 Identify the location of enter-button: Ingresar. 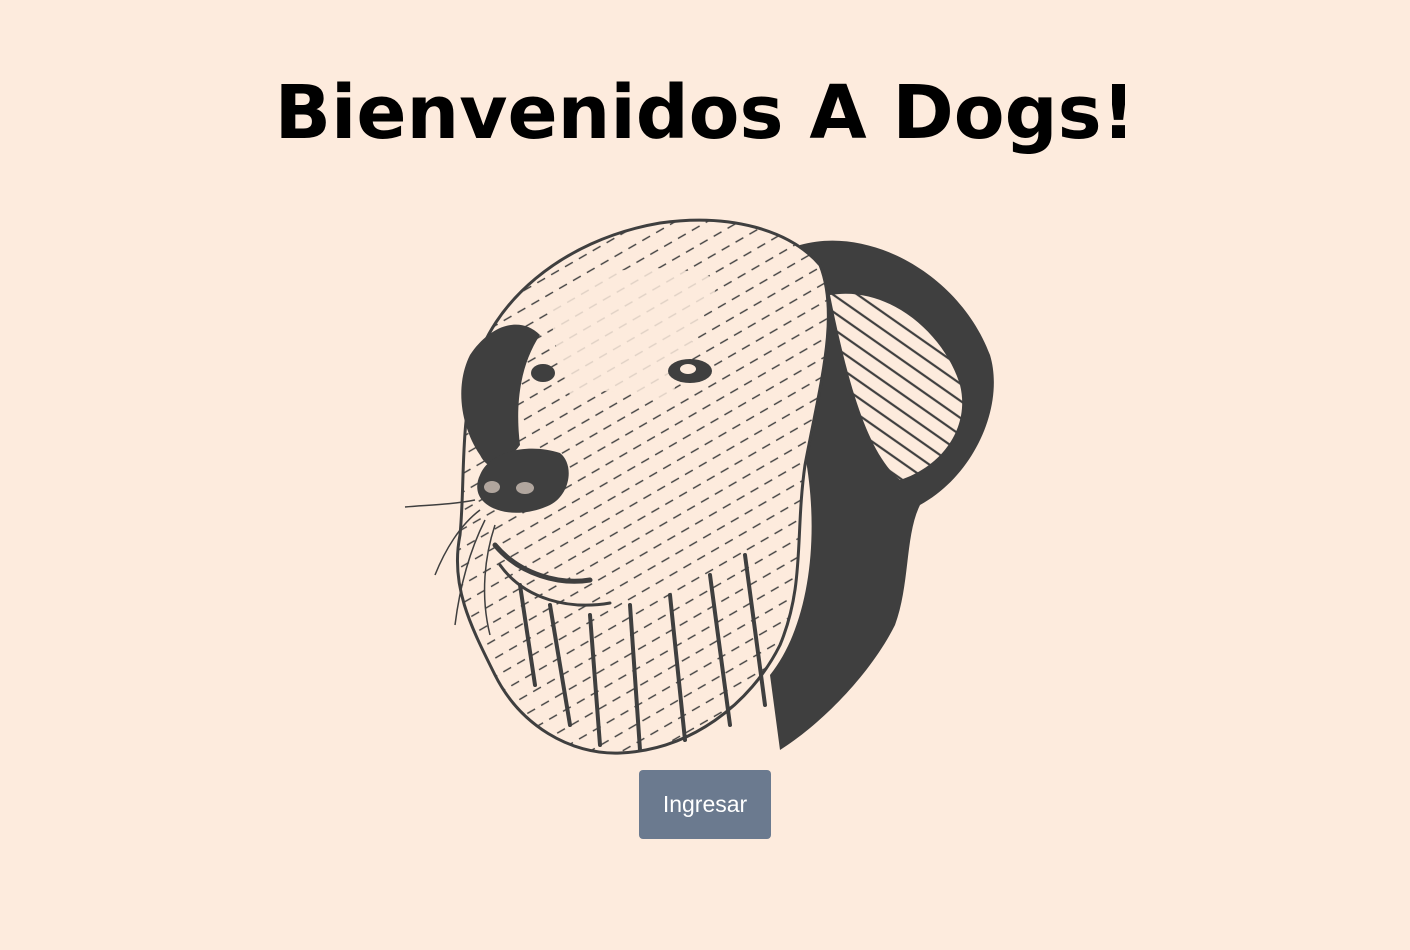
(705, 804).